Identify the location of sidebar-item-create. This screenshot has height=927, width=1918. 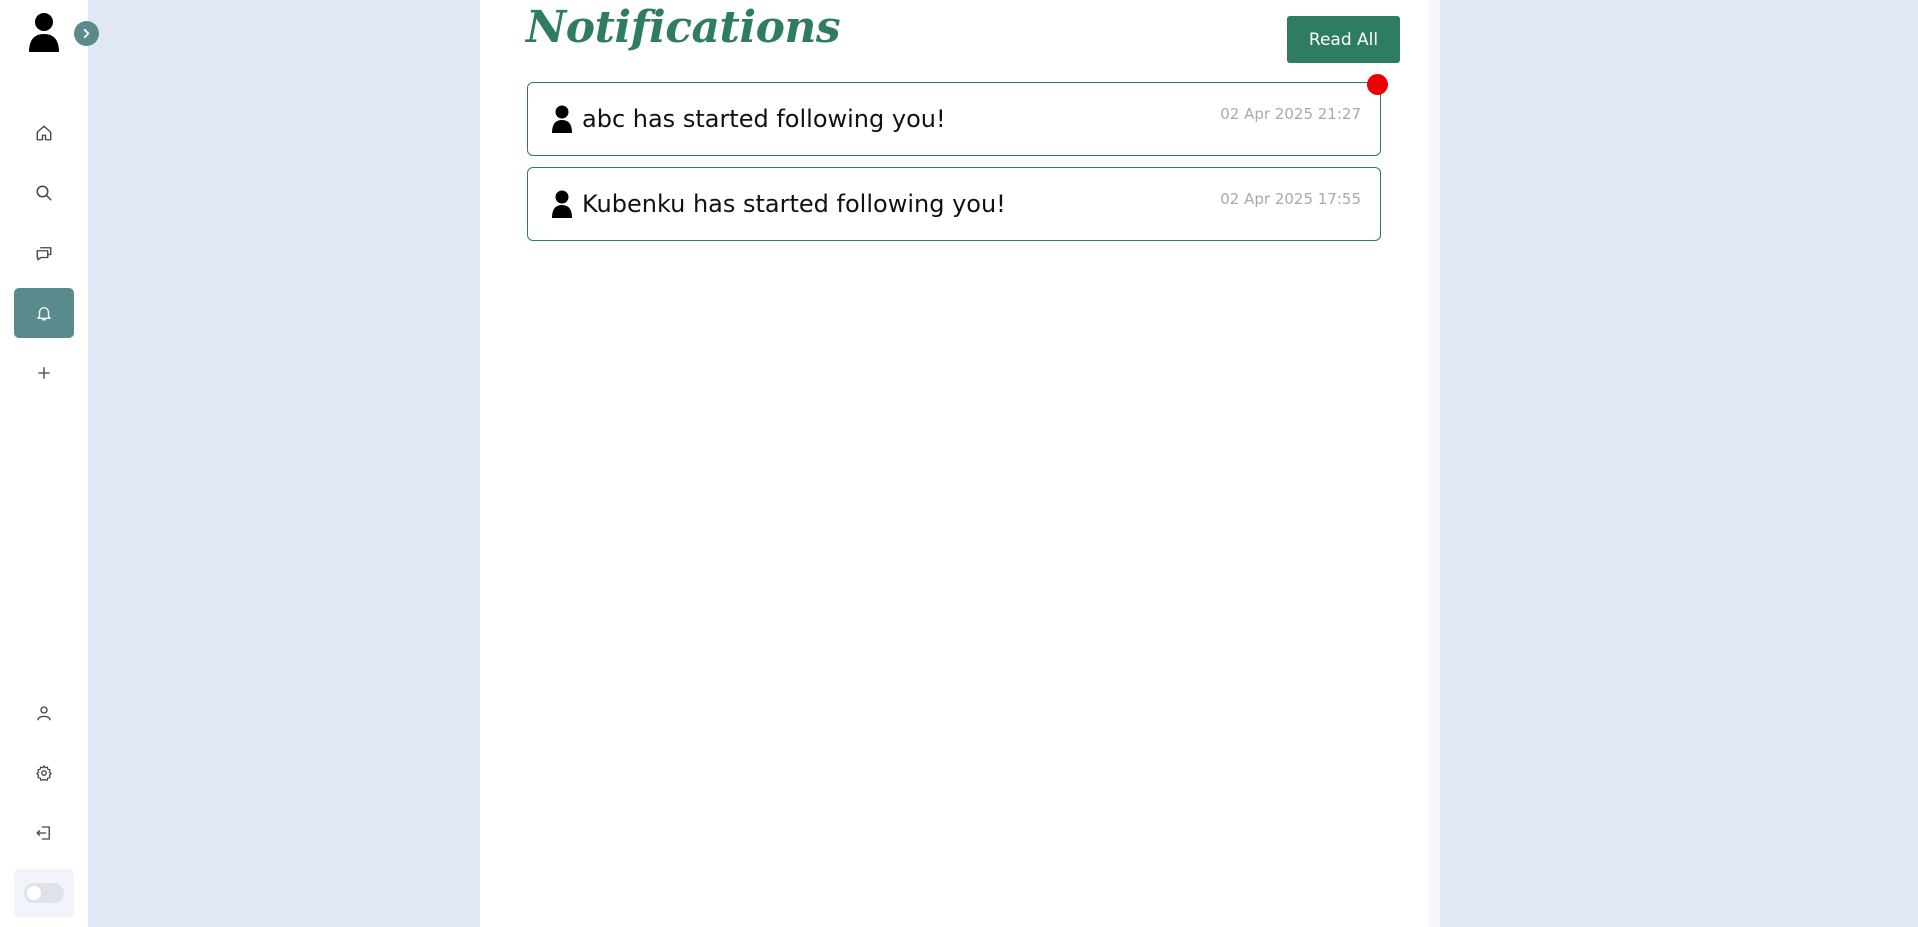
(44, 373).